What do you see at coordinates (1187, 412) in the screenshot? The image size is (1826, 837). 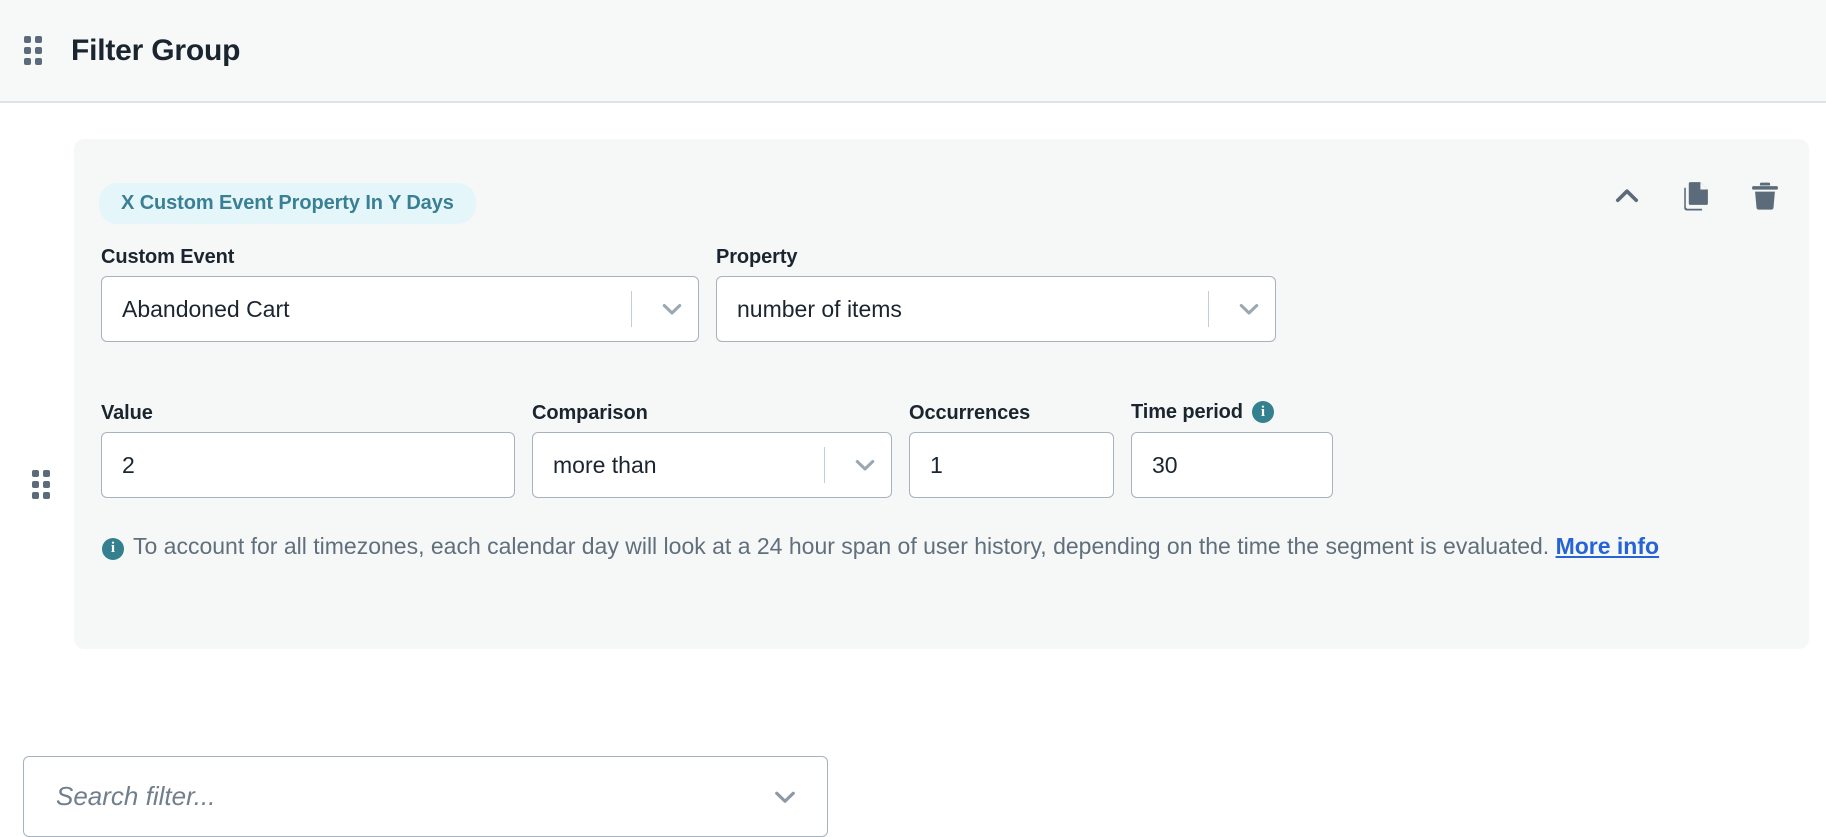 I see `time-period-label-text: Time period` at bounding box center [1187, 412].